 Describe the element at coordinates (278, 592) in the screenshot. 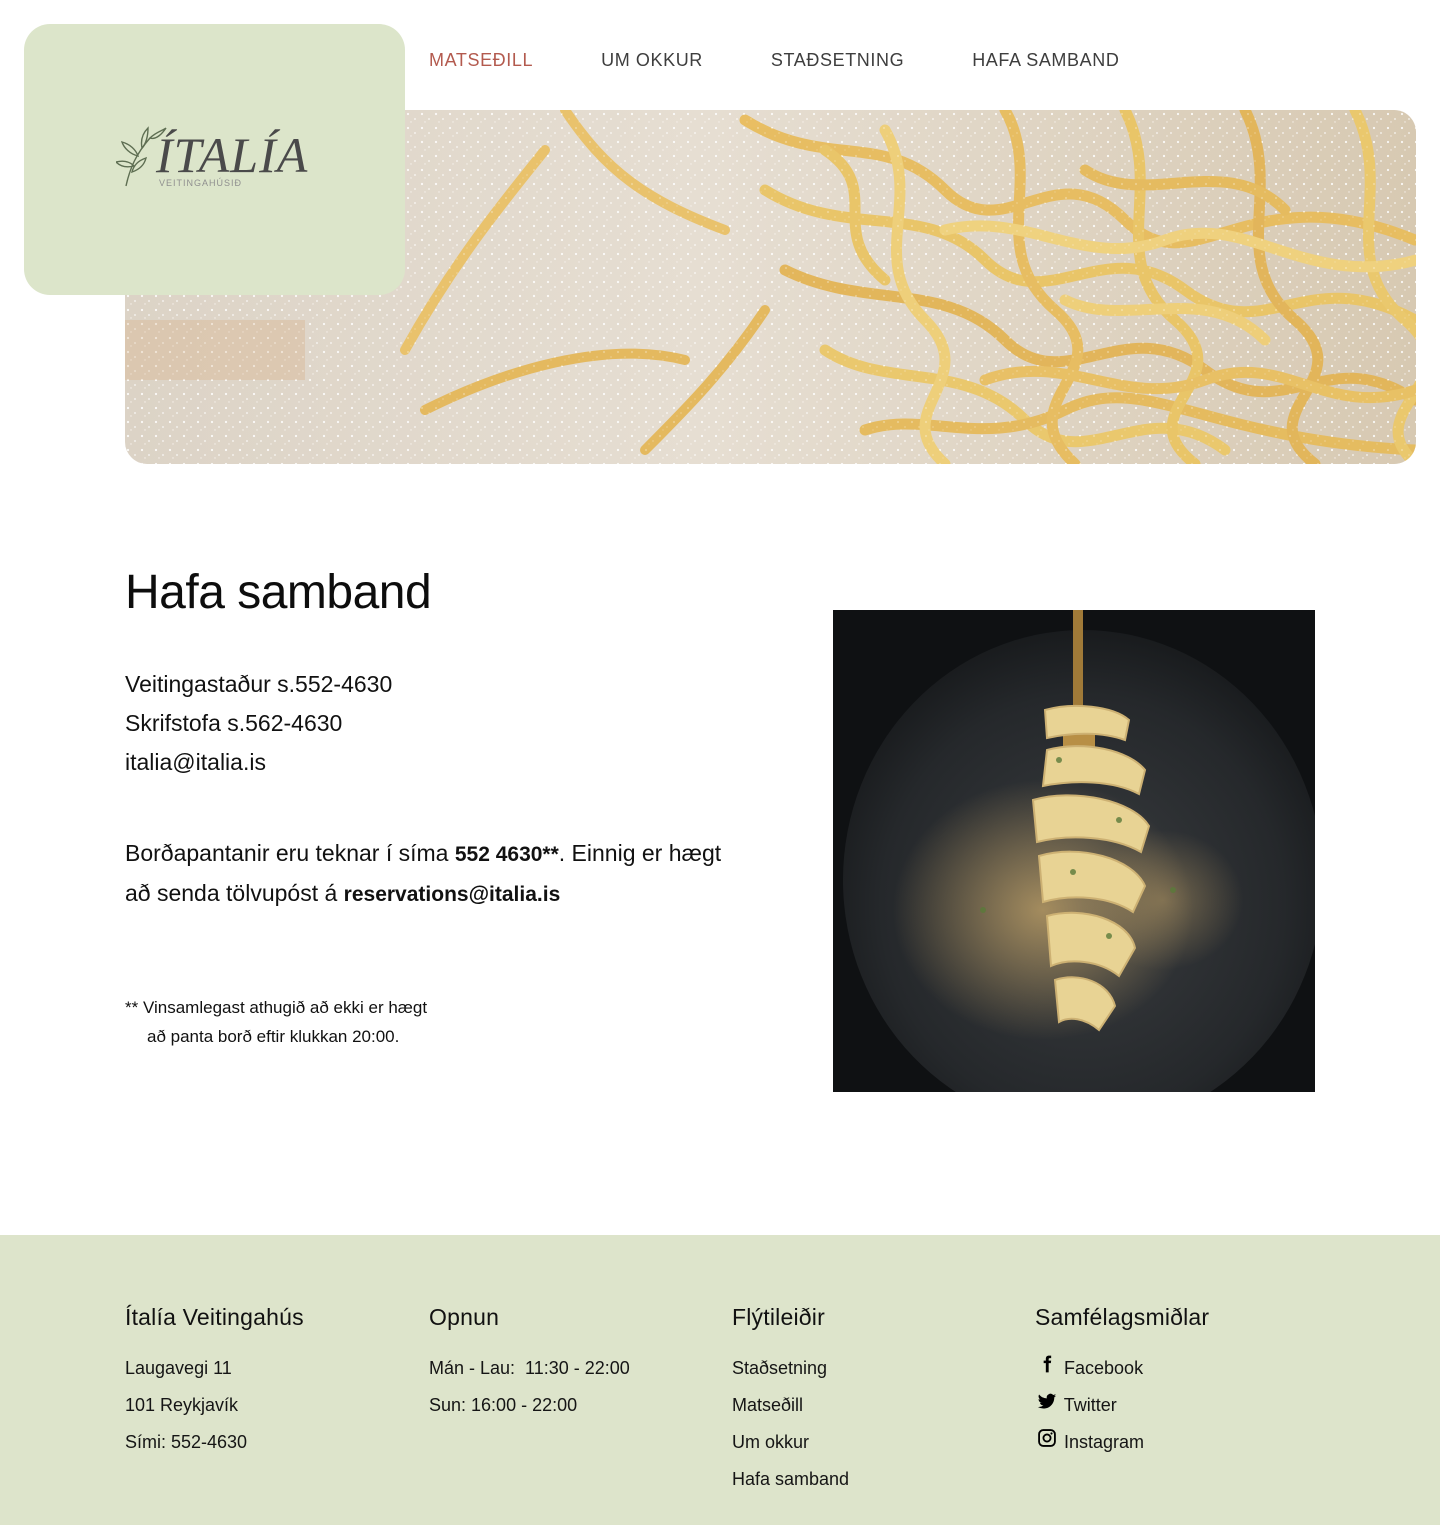

I see `page-title: Hafa samband` at that location.